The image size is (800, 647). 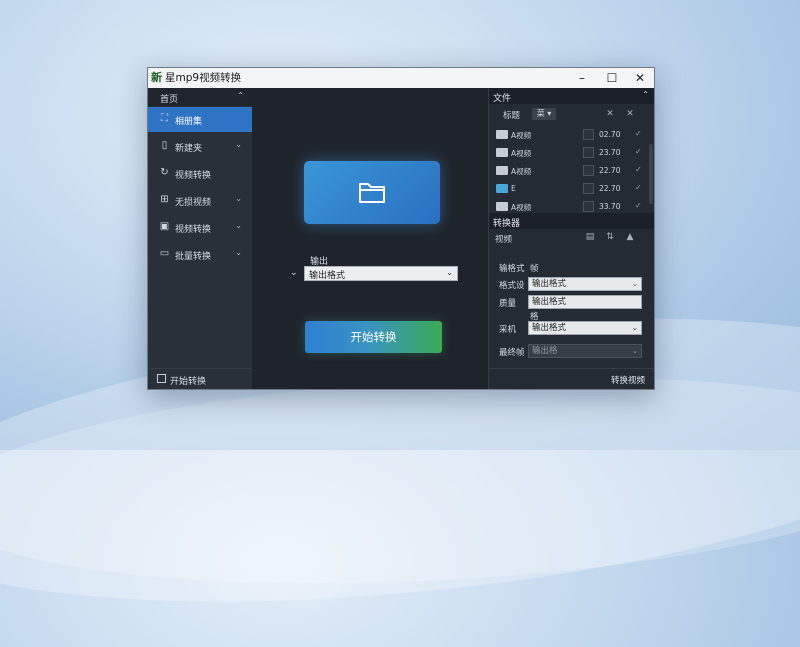 What do you see at coordinates (651, 174) in the screenshot?
I see `files-scrollbar` at bounding box center [651, 174].